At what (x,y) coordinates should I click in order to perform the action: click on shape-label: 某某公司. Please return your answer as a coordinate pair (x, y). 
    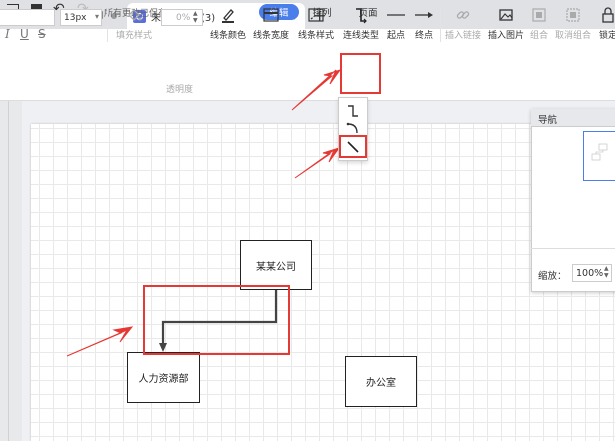
    Looking at the image, I should click on (276, 267).